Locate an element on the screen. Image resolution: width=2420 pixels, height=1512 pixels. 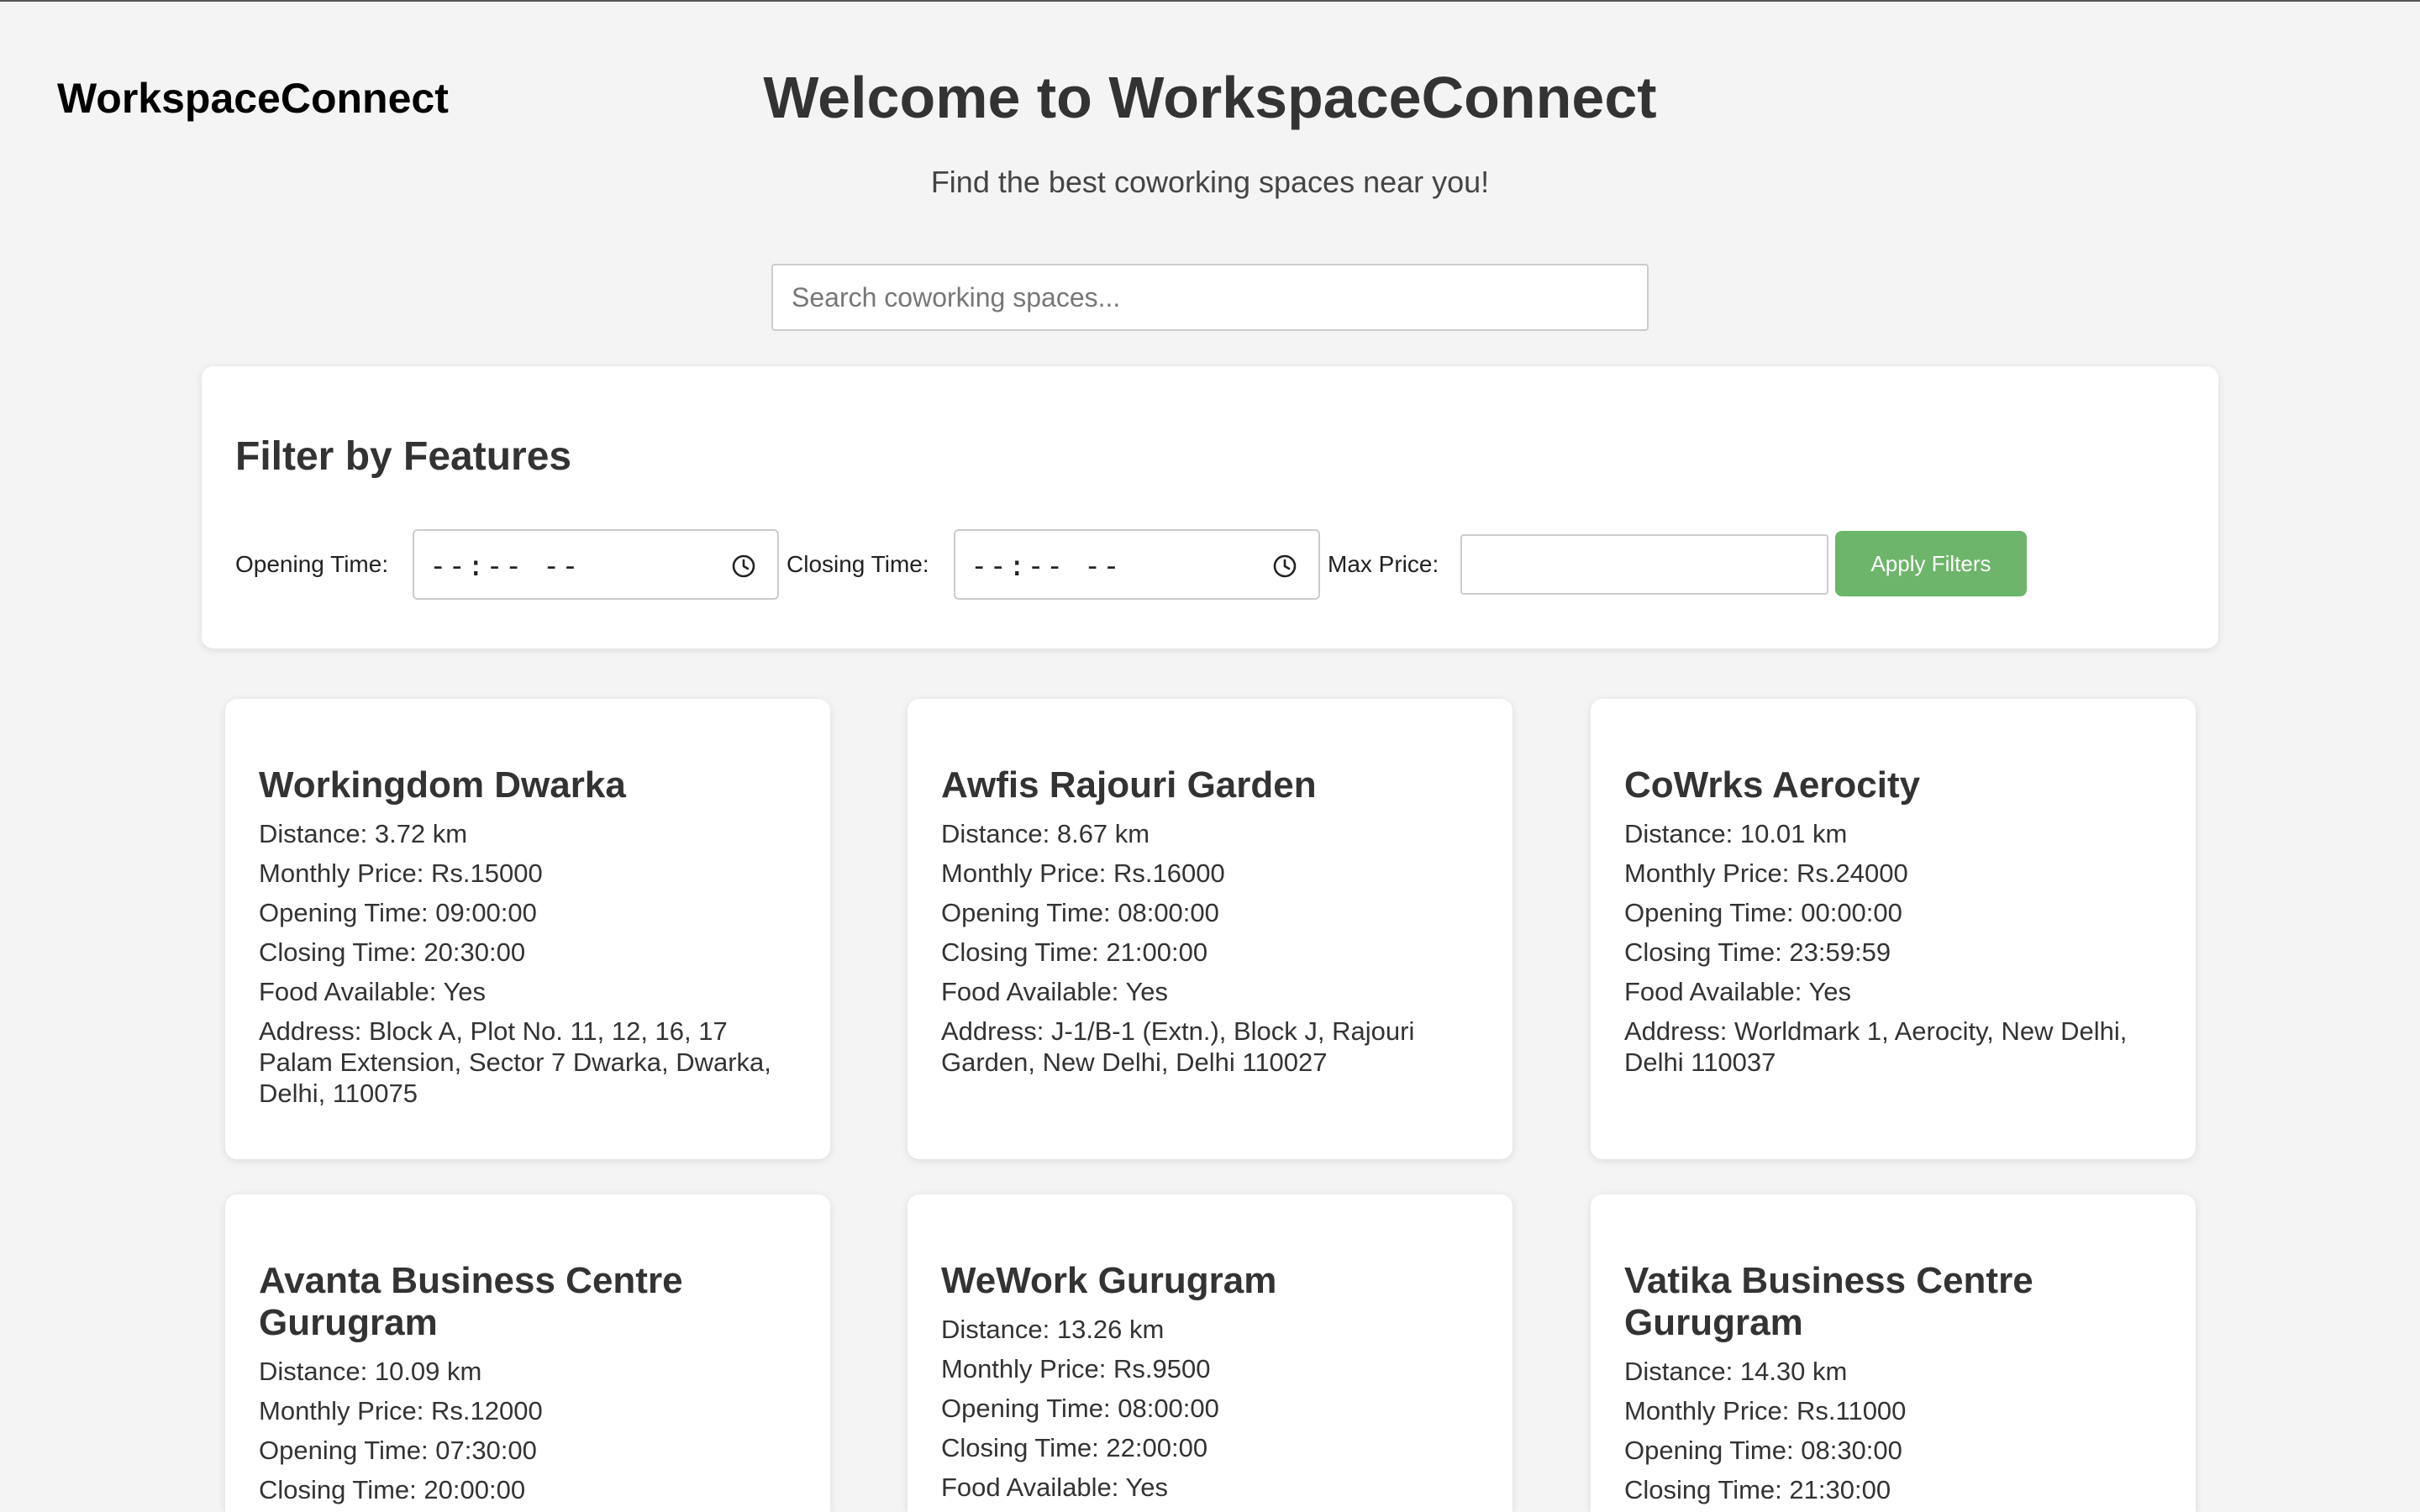
top-border is located at coordinates (1210, 1).